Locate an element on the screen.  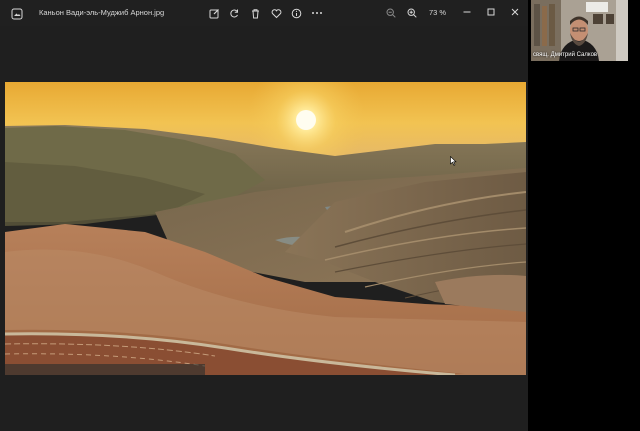
zoom-level: 73 % is located at coordinates (437, 12).